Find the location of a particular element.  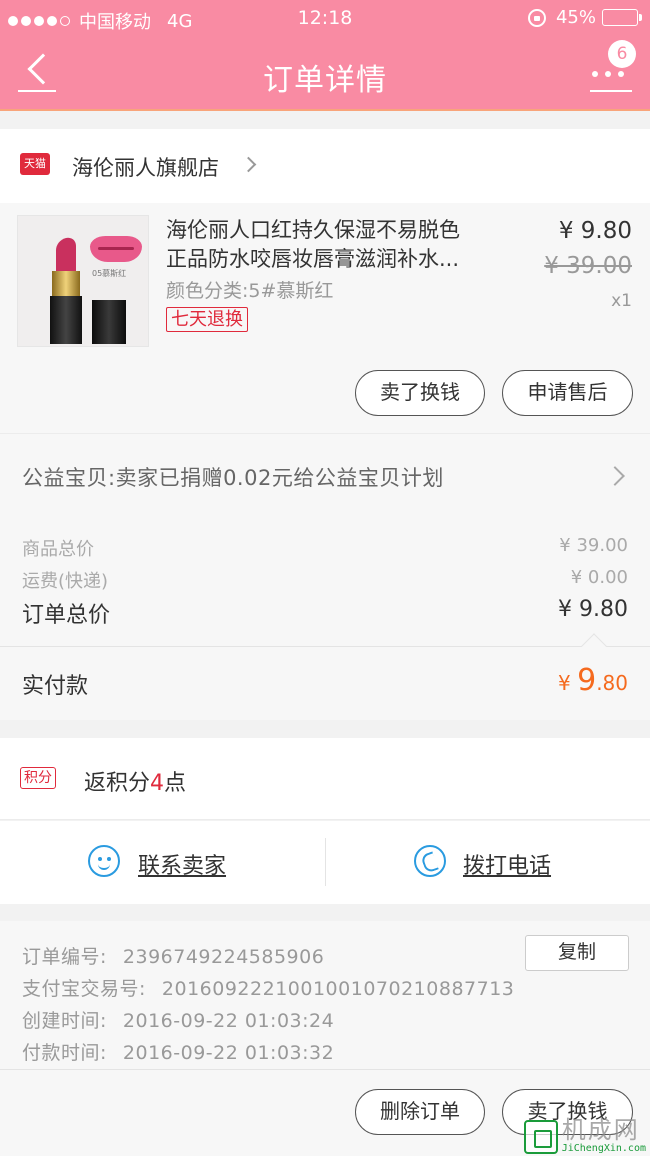

paid-time-label: 付款时间: is located at coordinates (64, 1053).